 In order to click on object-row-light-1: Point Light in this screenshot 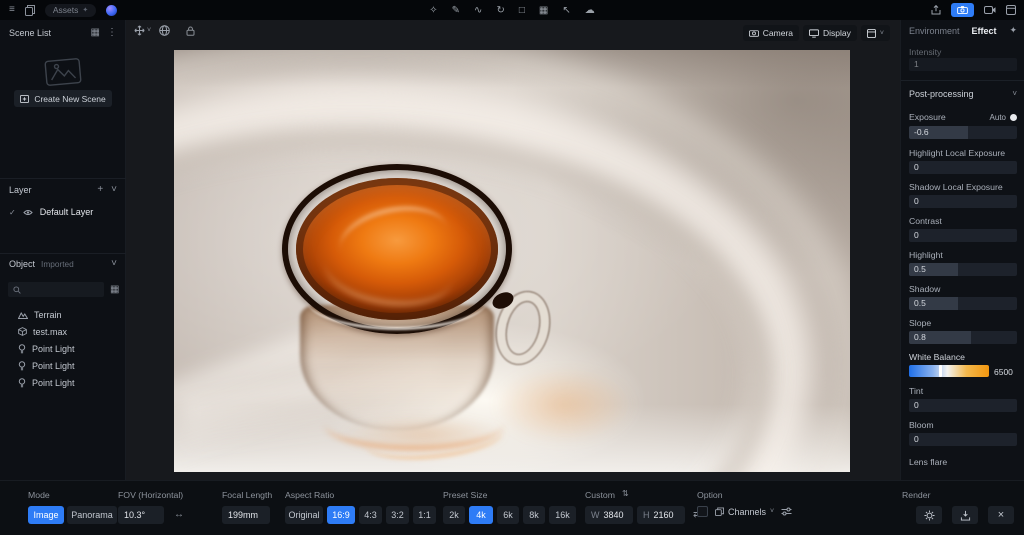, I will do `click(63, 348)`.